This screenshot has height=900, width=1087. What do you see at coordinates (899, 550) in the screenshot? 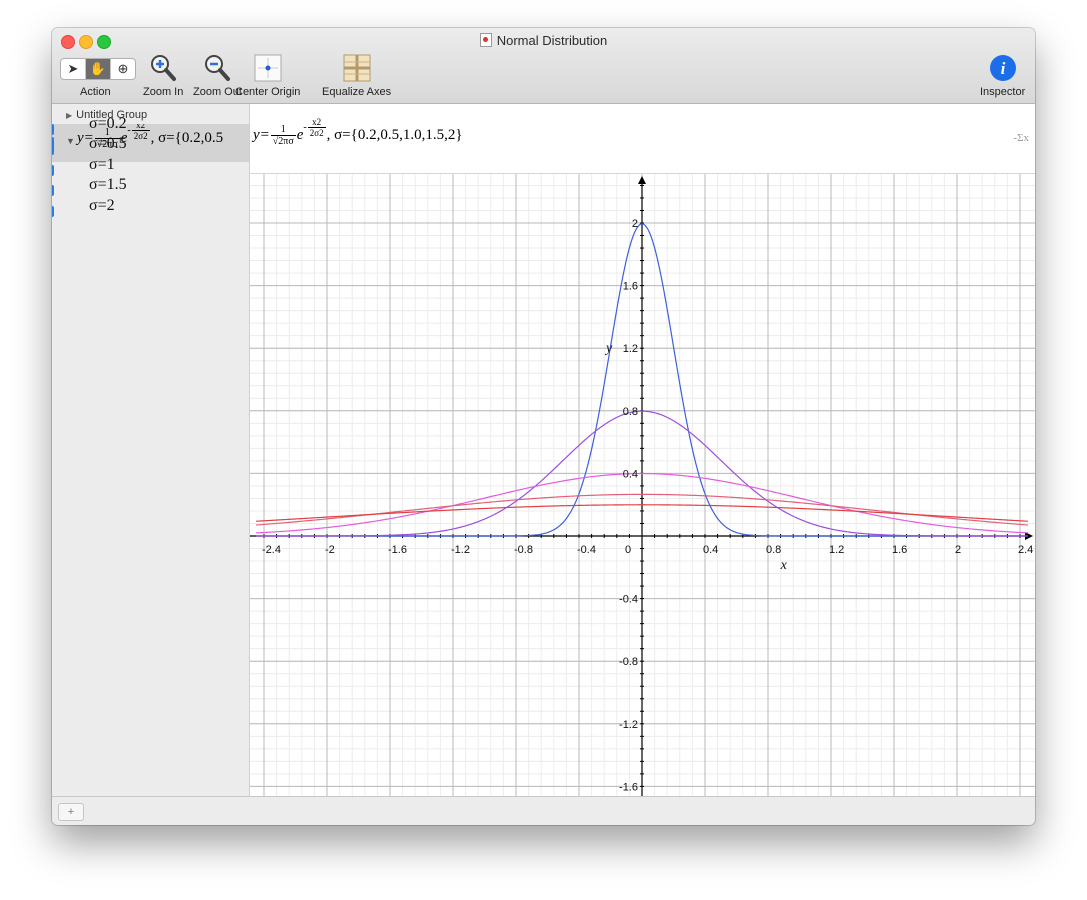
I see `x-tick-label: 1.6` at bounding box center [899, 550].